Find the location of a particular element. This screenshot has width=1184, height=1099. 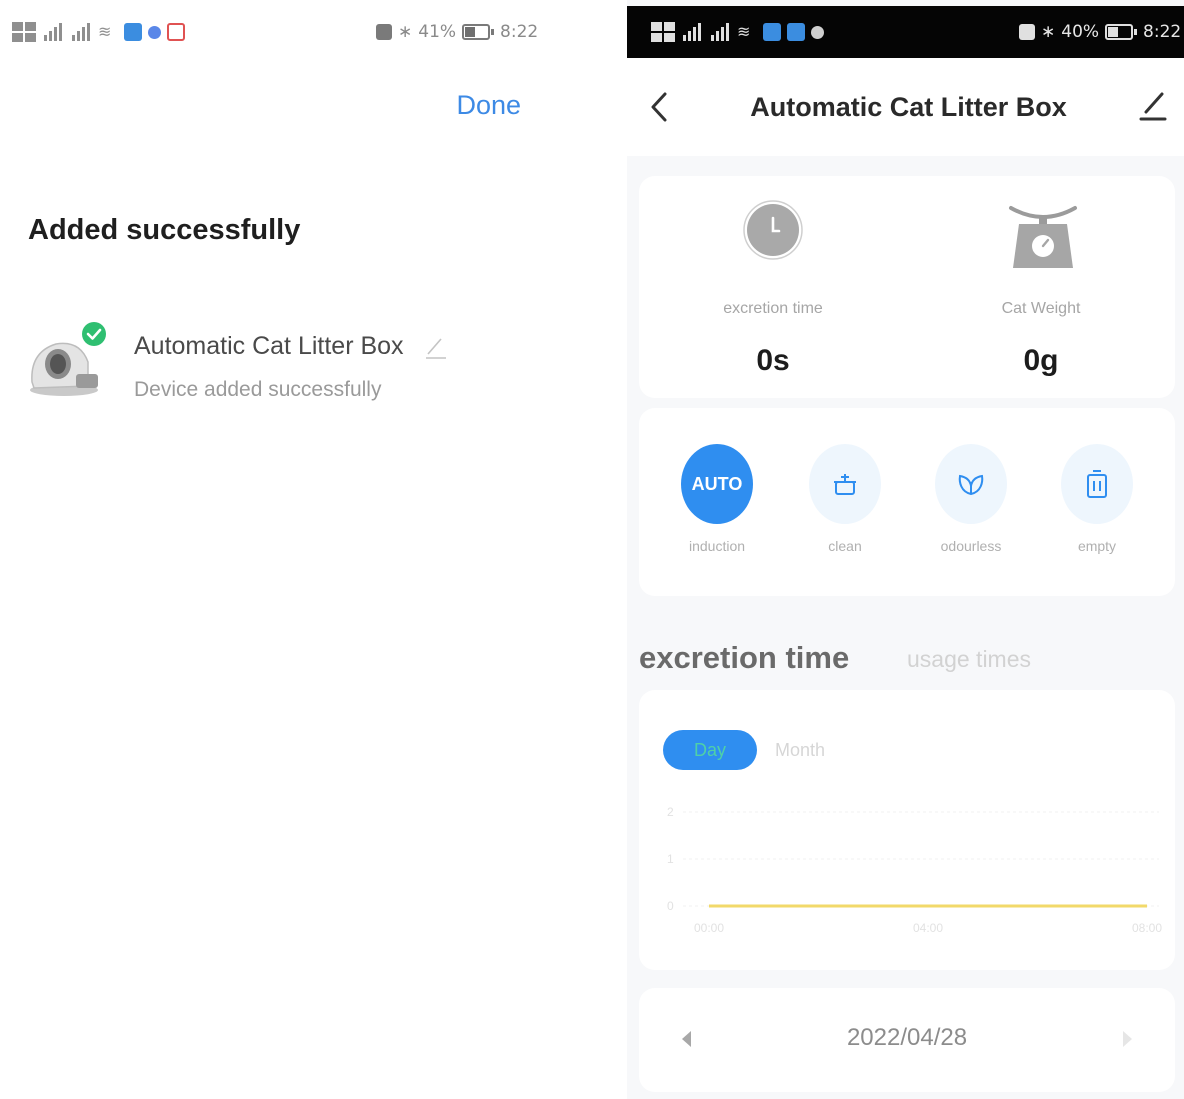

stats-card: excretion time 0s Cat Weight 0g is located at coordinates (907, 287).